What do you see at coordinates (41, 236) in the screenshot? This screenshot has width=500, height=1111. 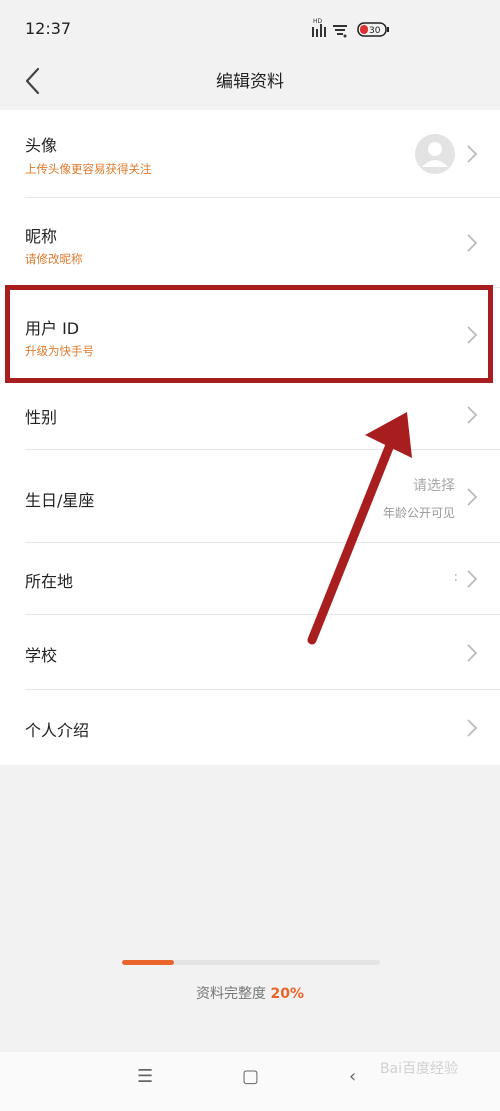 I see `row-label: 昵称` at bounding box center [41, 236].